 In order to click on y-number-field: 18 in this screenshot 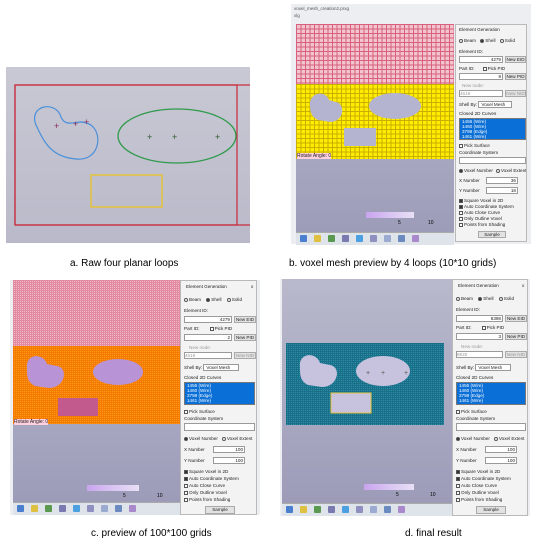, I will do `click(502, 190)`.